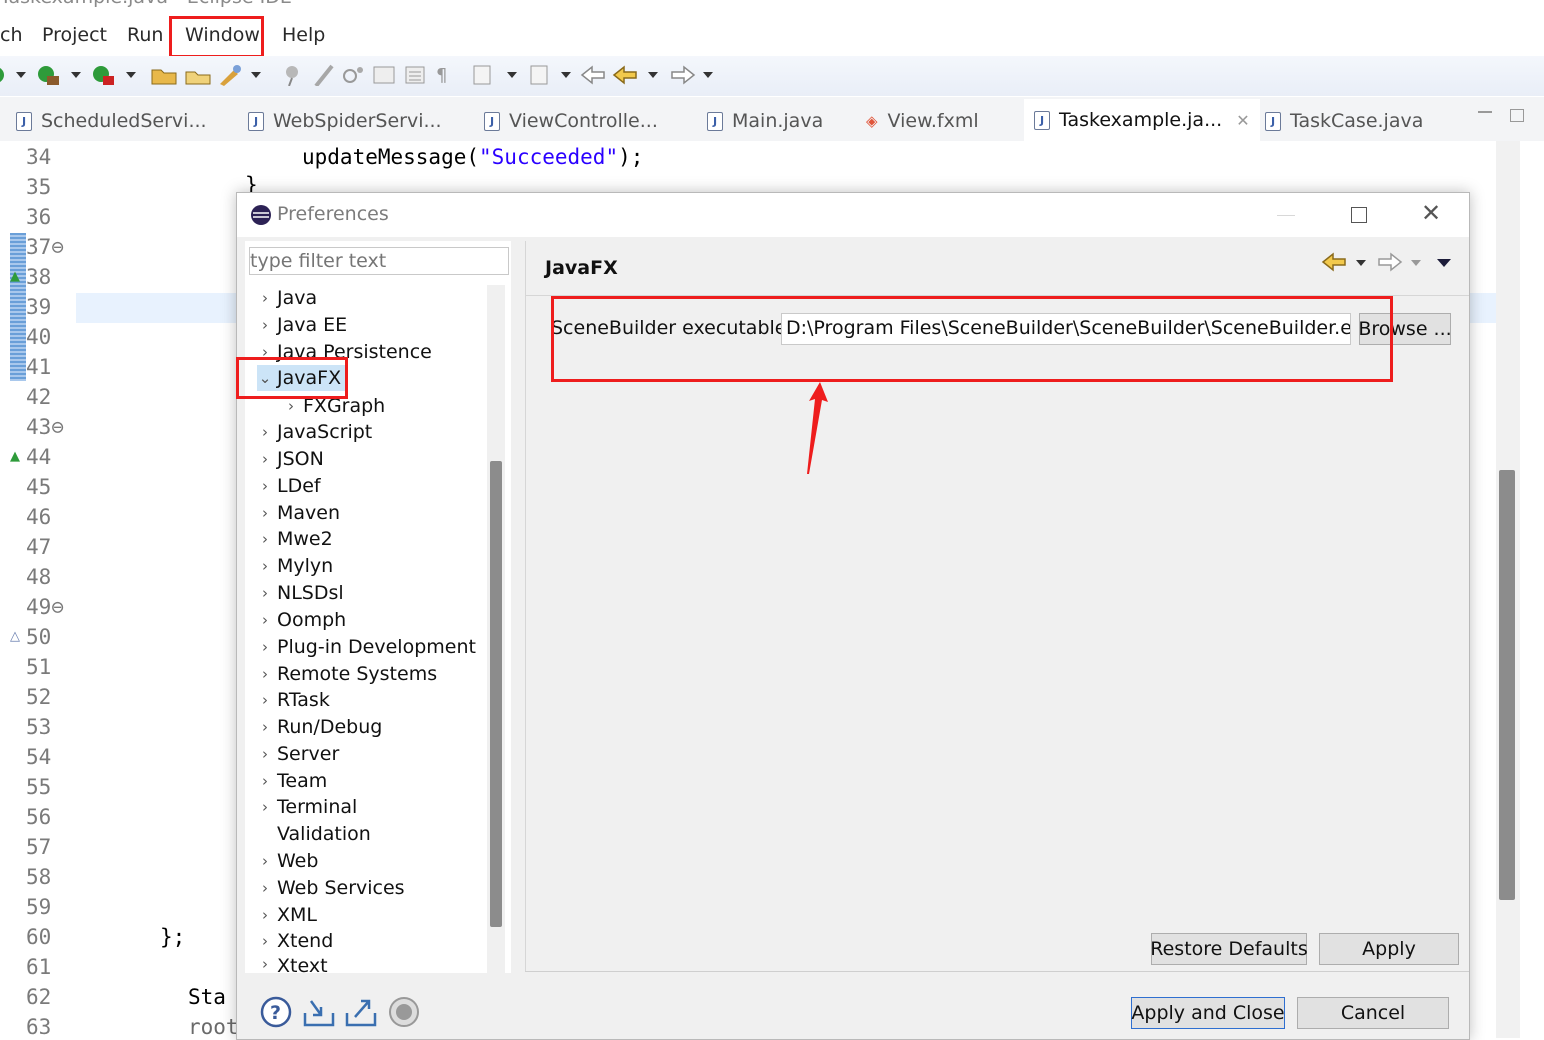 Image resolution: width=1544 pixels, height=1040 pixels. What do you see at coordinates (496, 694) in the screenshot?
I see `tree-scrollbar-thumb` at bounding box center [496, 694].